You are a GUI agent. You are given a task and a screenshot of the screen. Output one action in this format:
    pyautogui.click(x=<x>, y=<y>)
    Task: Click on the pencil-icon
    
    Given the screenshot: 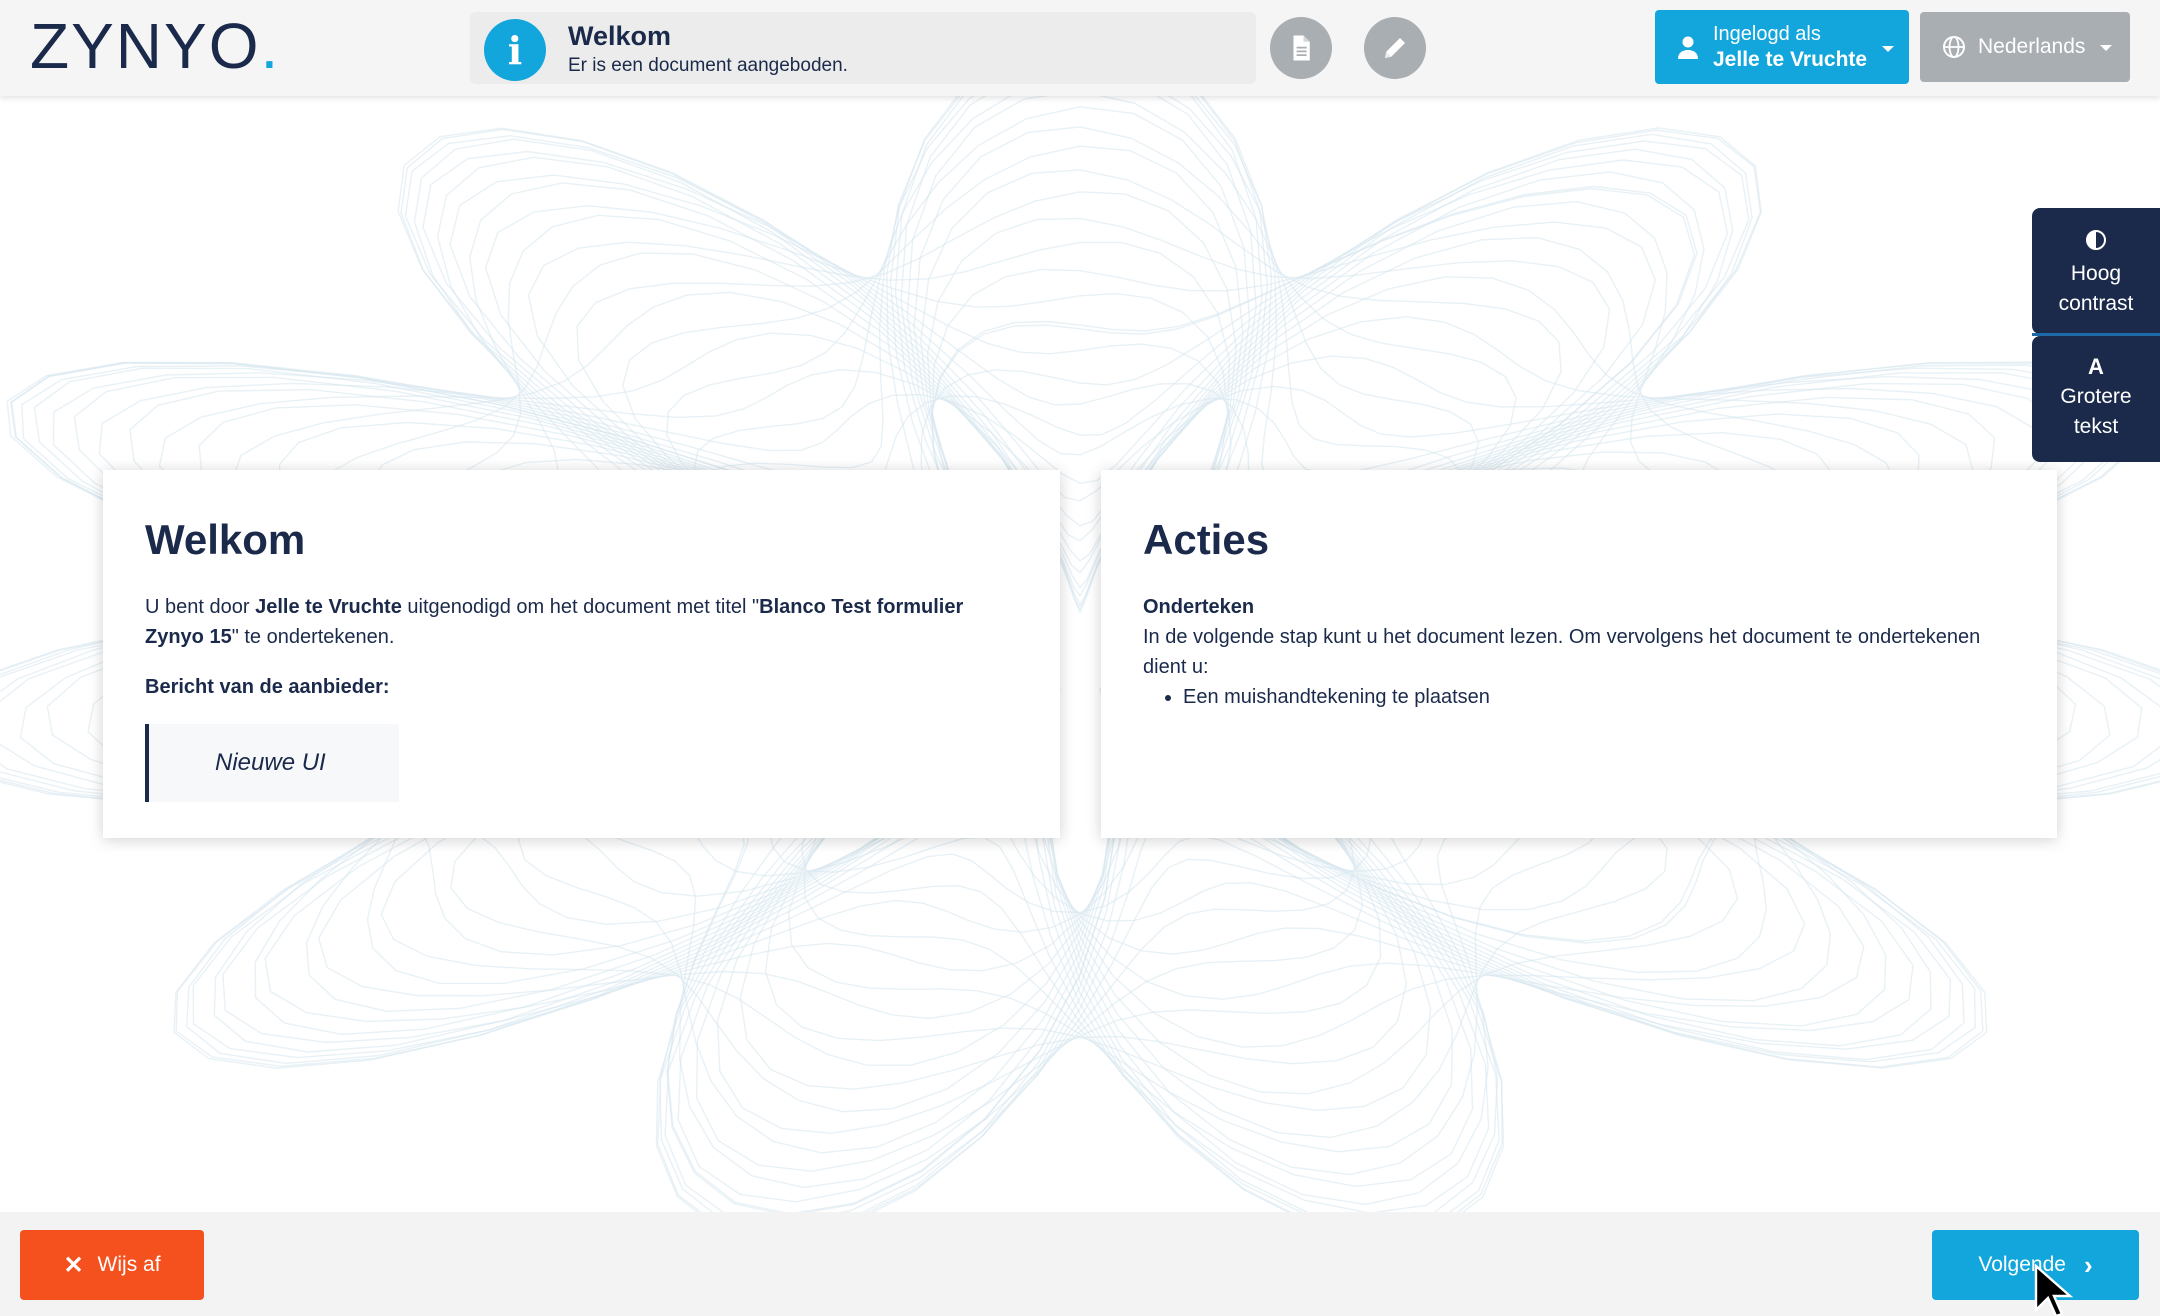 What is the action you would take?
    pyautogui.click(x=1395, y=48)
    